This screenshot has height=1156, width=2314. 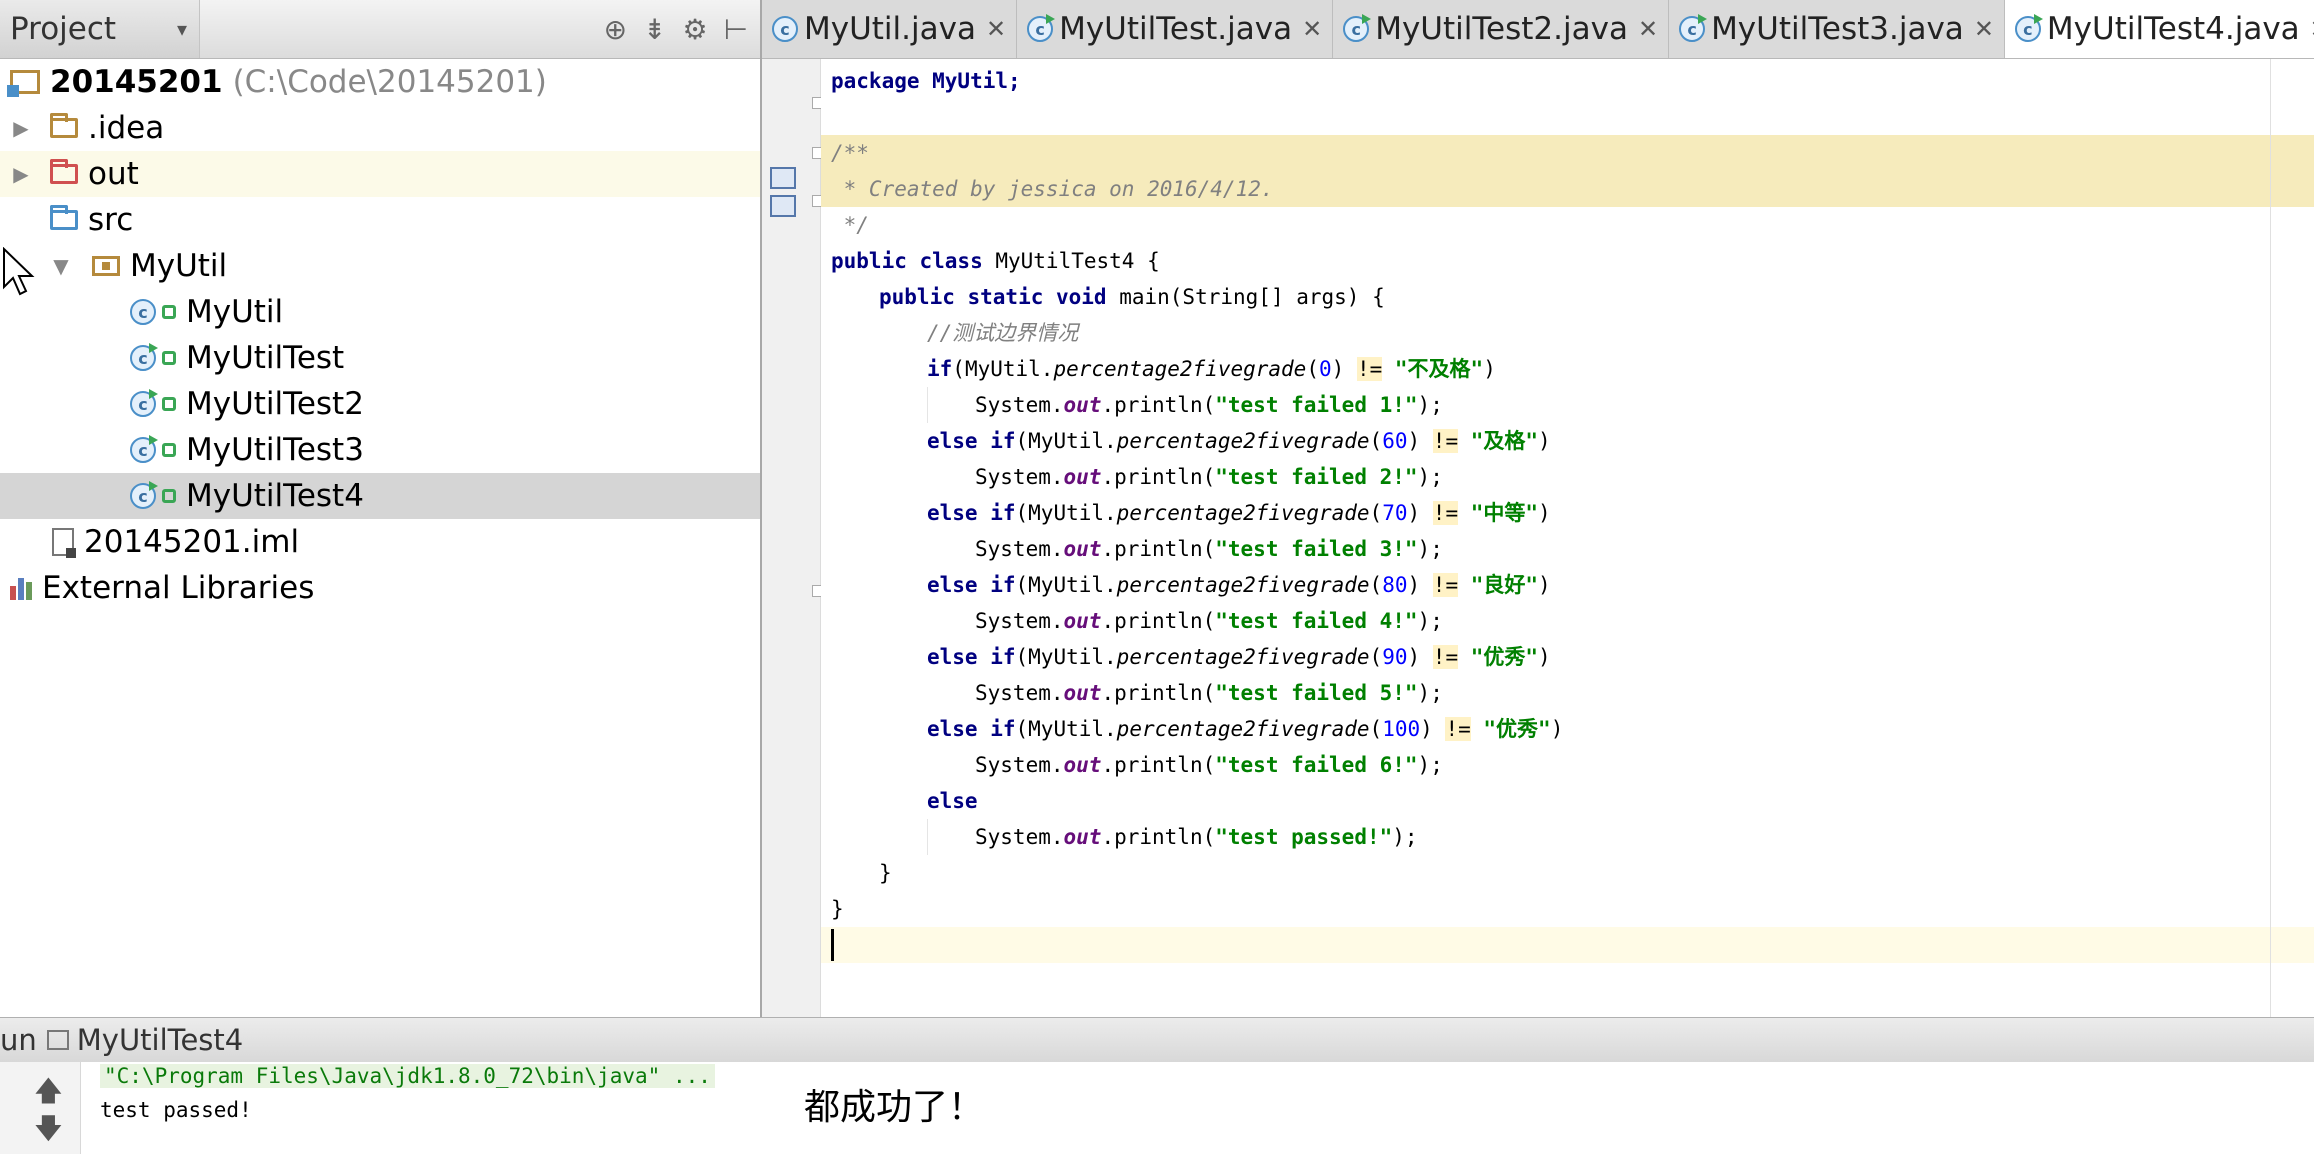 I want to click on collapse-arrow-icon: ▼, so click(x=61, y=266).